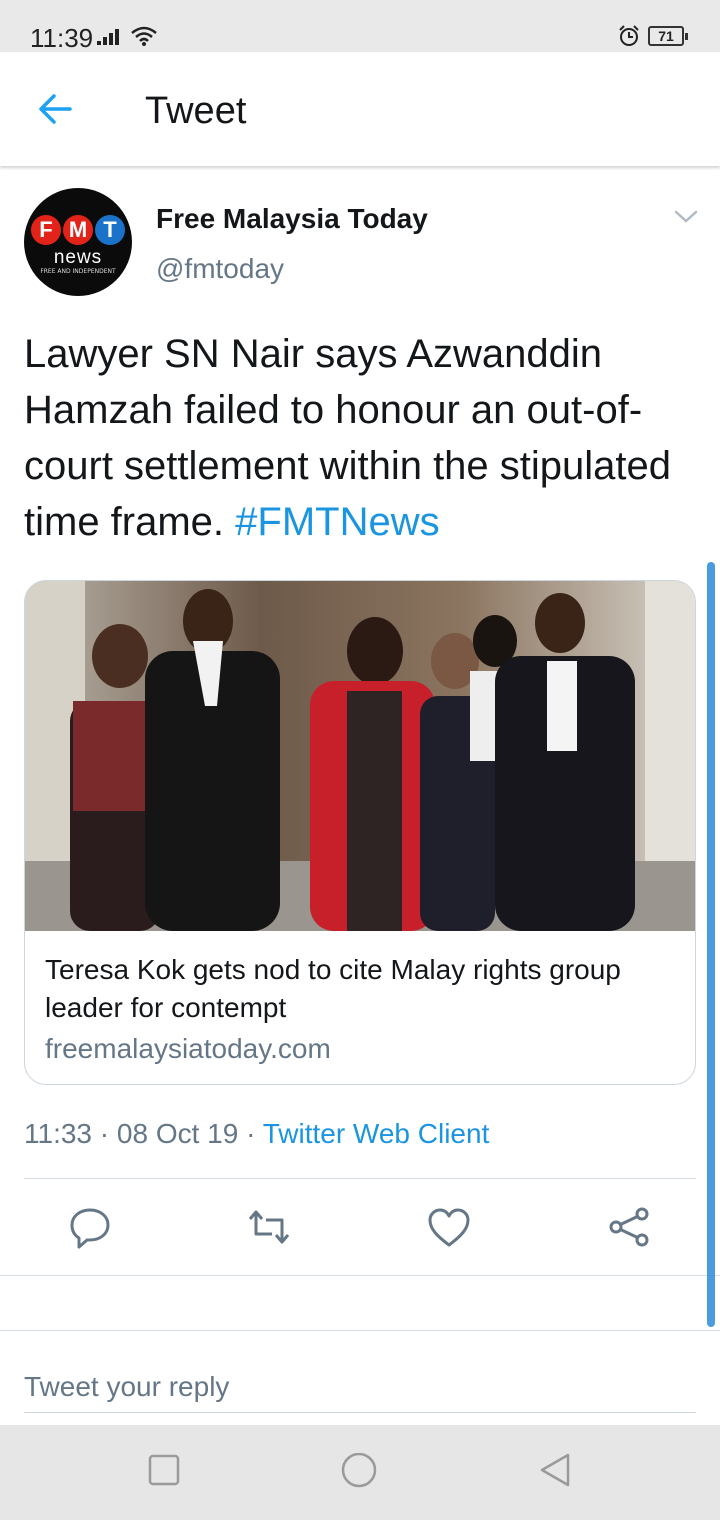 The image size is (720, 1520). I want to click on tweet-date: 08 Oct 19, so click(177, 1133).